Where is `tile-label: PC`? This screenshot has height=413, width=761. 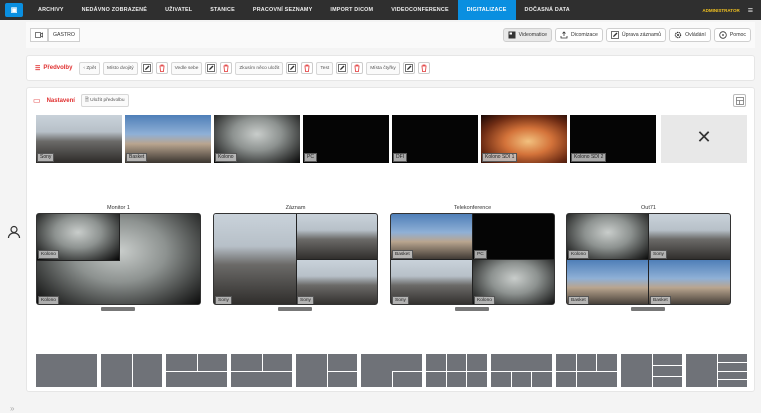
tile-label: PC is located at coordinates (480, 254).